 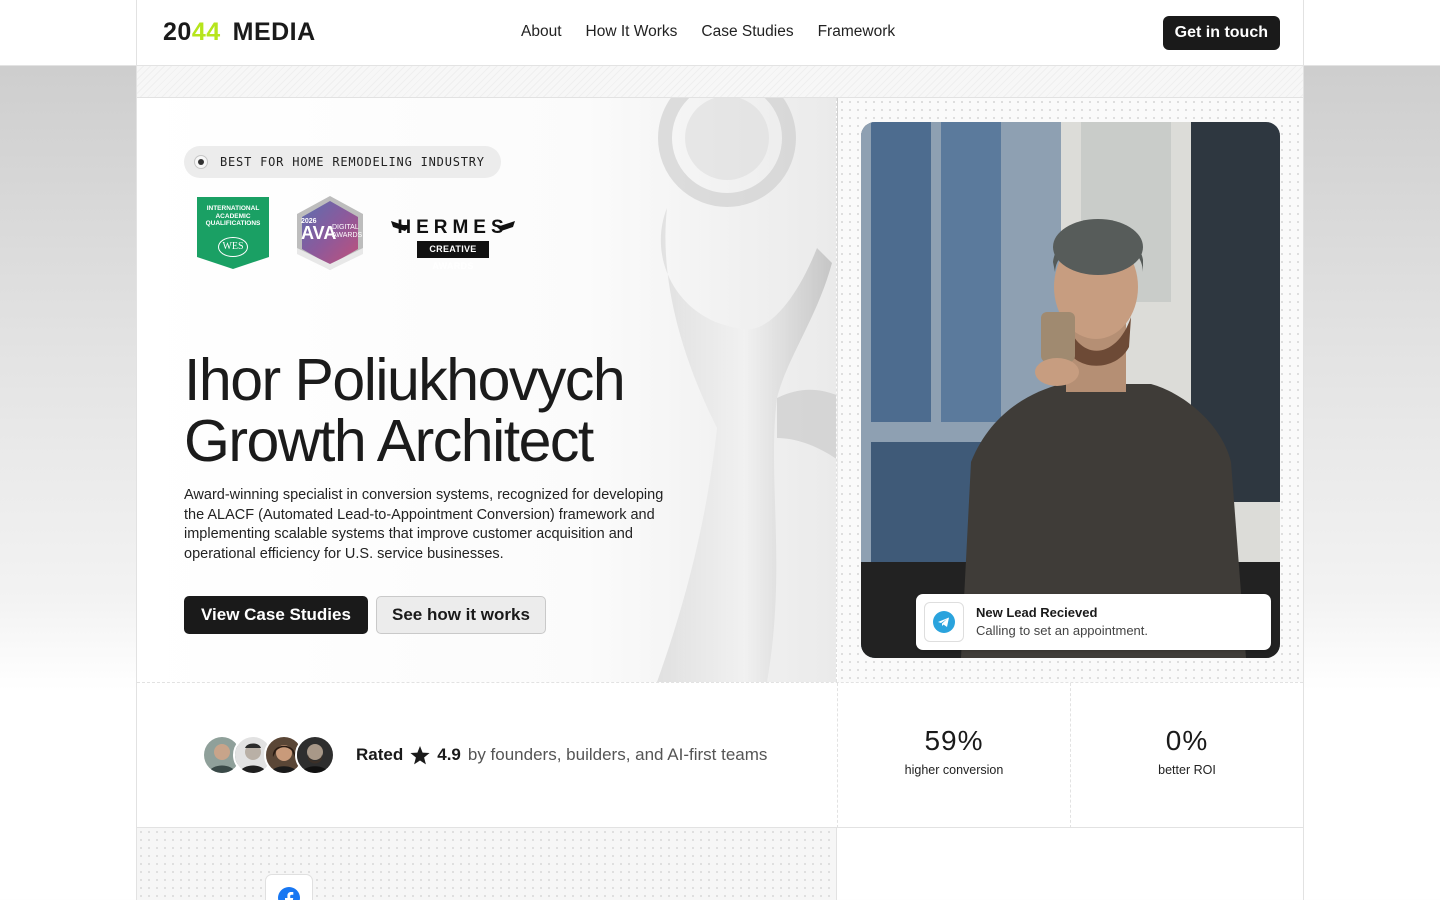 I want to click on facebook-card, so click(x=289, y=887).